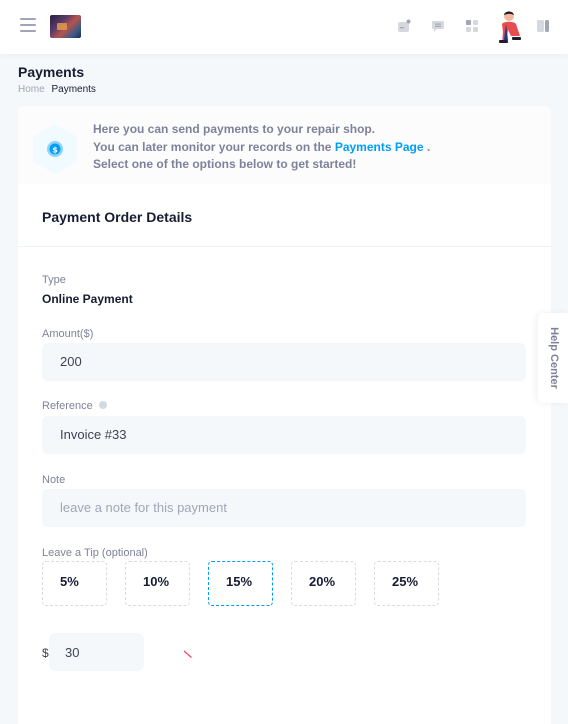  What do you see at coordinates (543, 26) in the screenshot?
I see `panel-toggle-icon` at bounding box center [543, 26].